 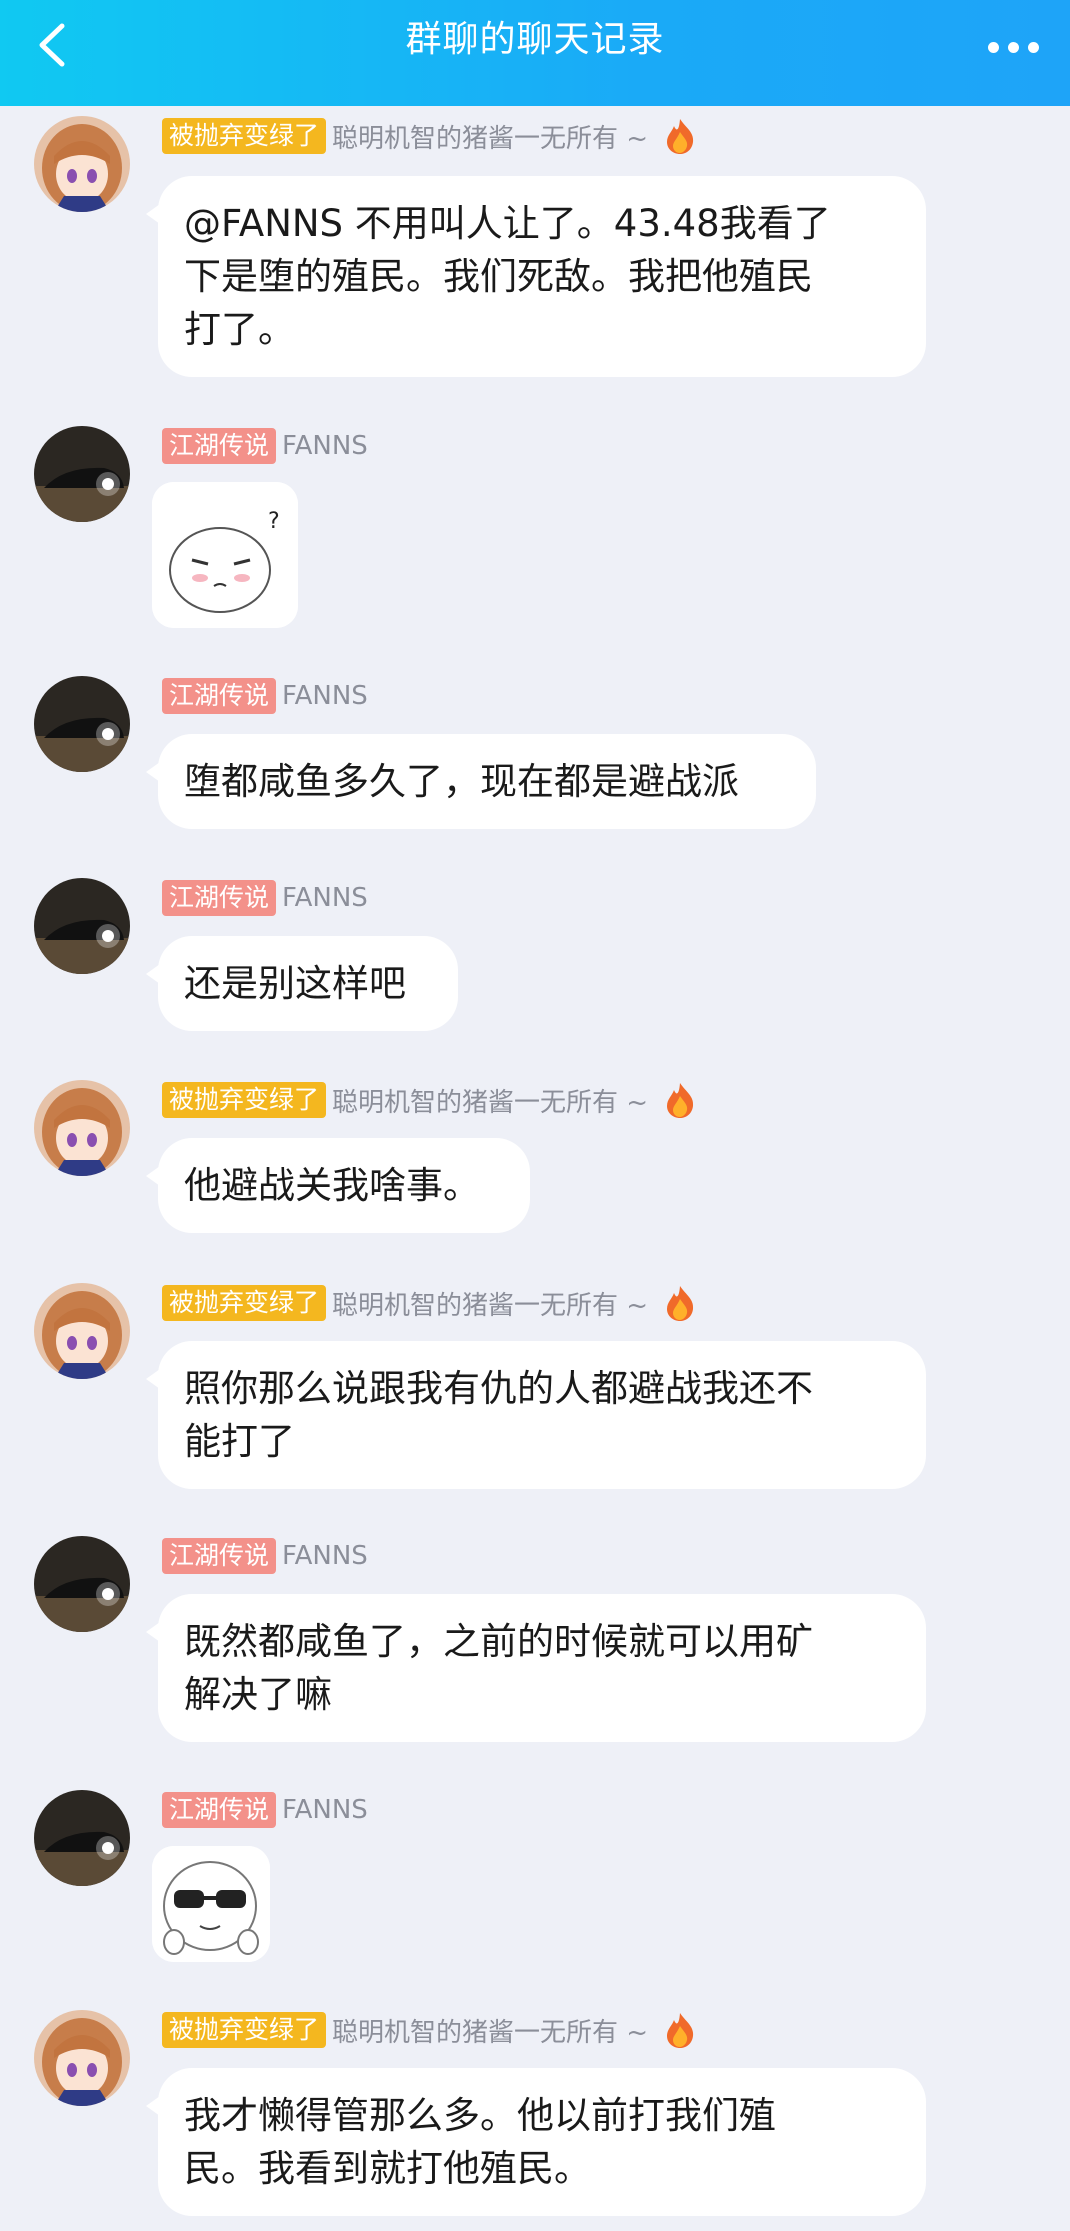 I want to click on message-line: 既然都咸鱼了，之前的时候就可以用矿, so click(x=498, y=1641).